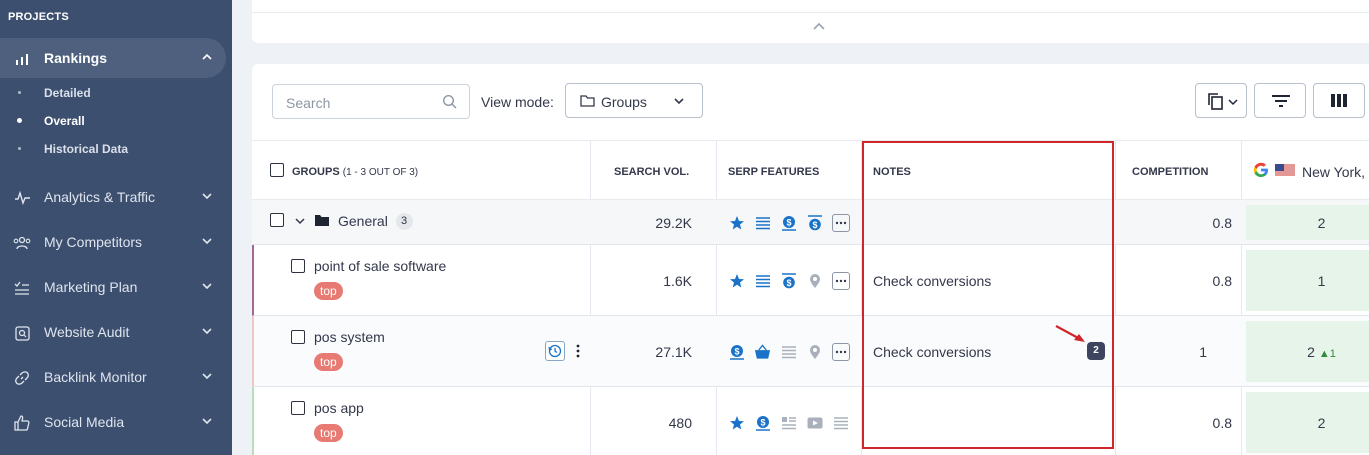  Describe the element at coordinates (113, 377) in the screenshot. I see `sidebar-item-backlink-monitor: Backlink Monitor` at that location.